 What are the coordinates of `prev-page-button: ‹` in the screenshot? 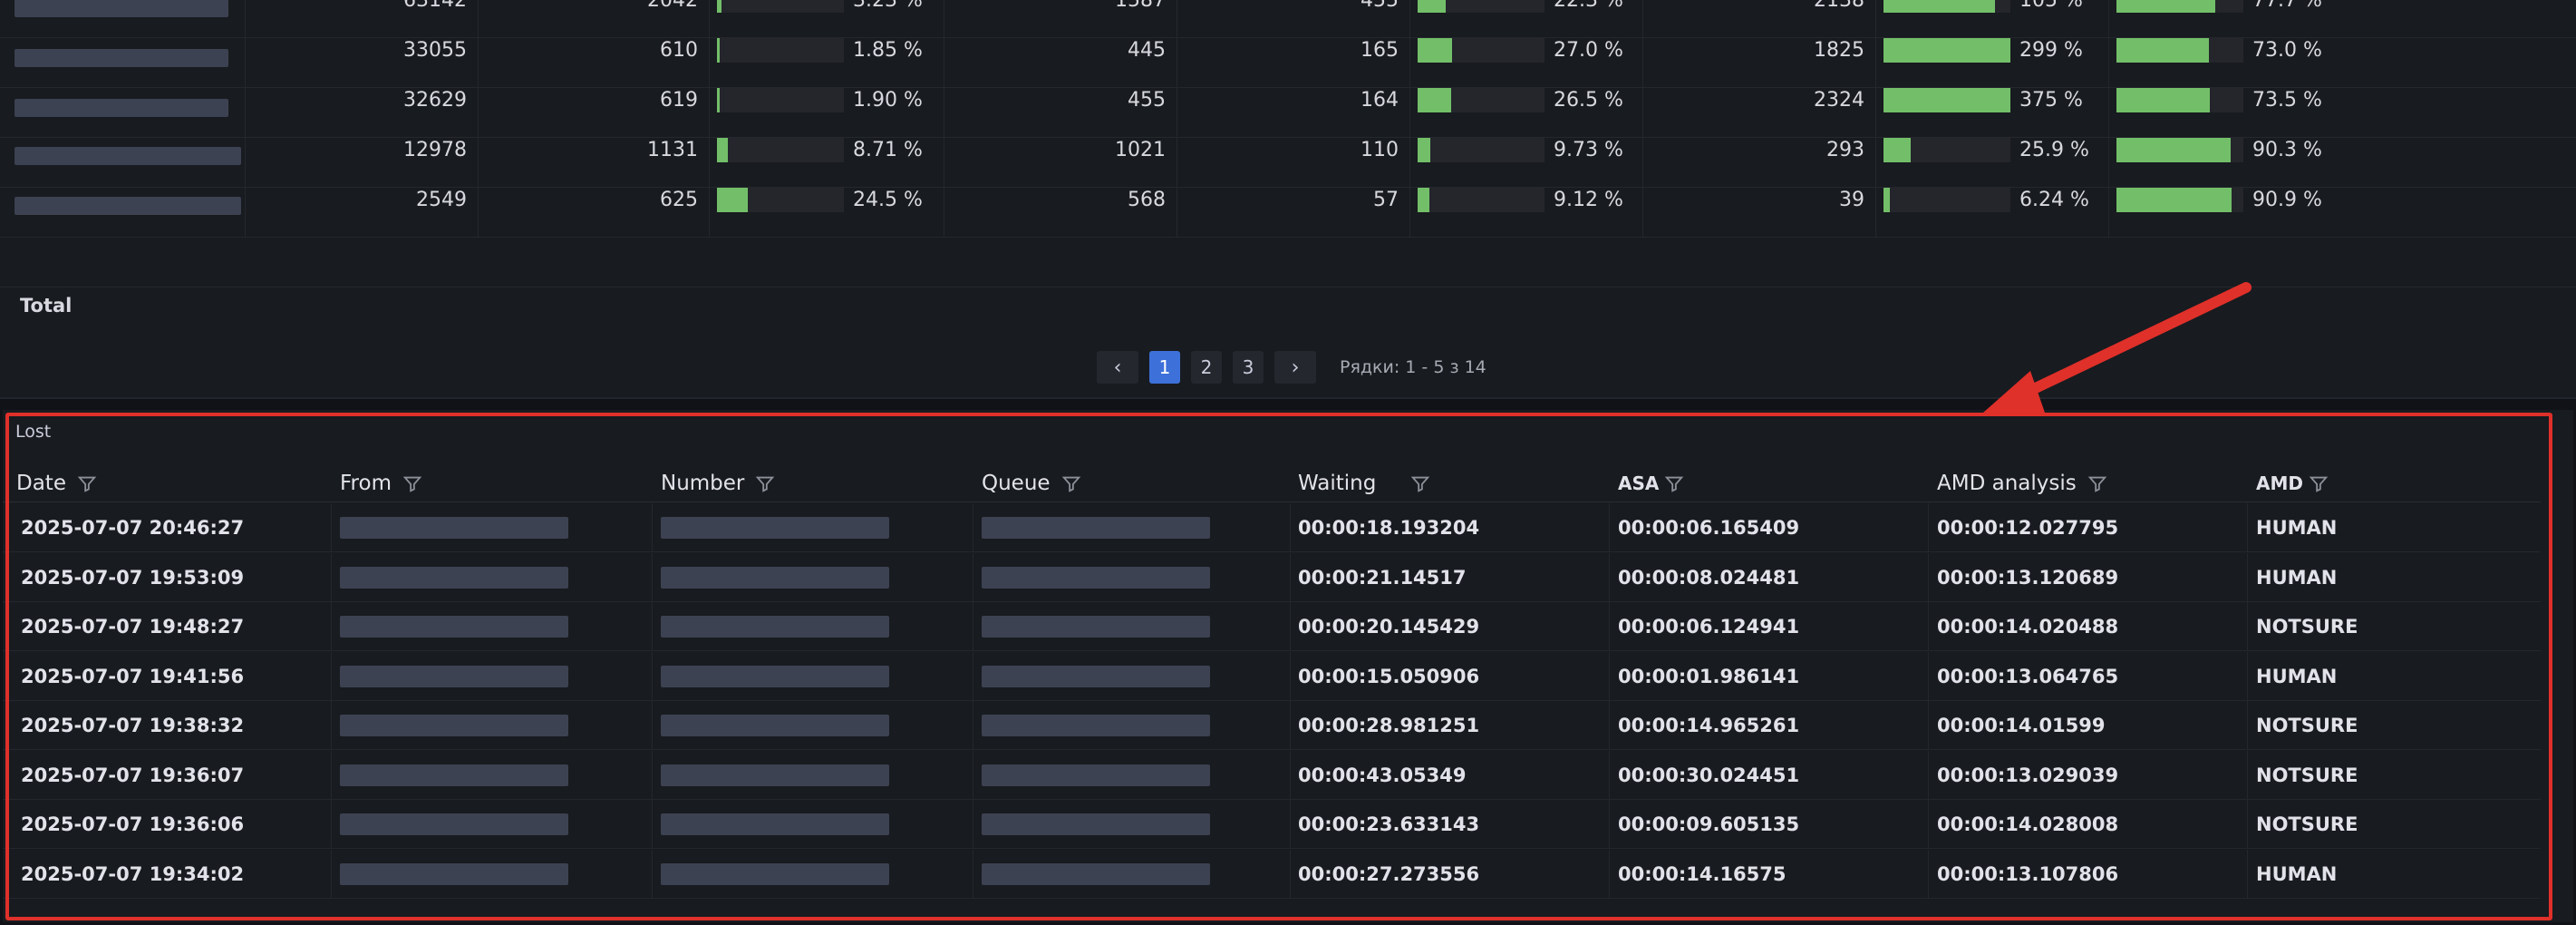 It's located at (1117, 368).